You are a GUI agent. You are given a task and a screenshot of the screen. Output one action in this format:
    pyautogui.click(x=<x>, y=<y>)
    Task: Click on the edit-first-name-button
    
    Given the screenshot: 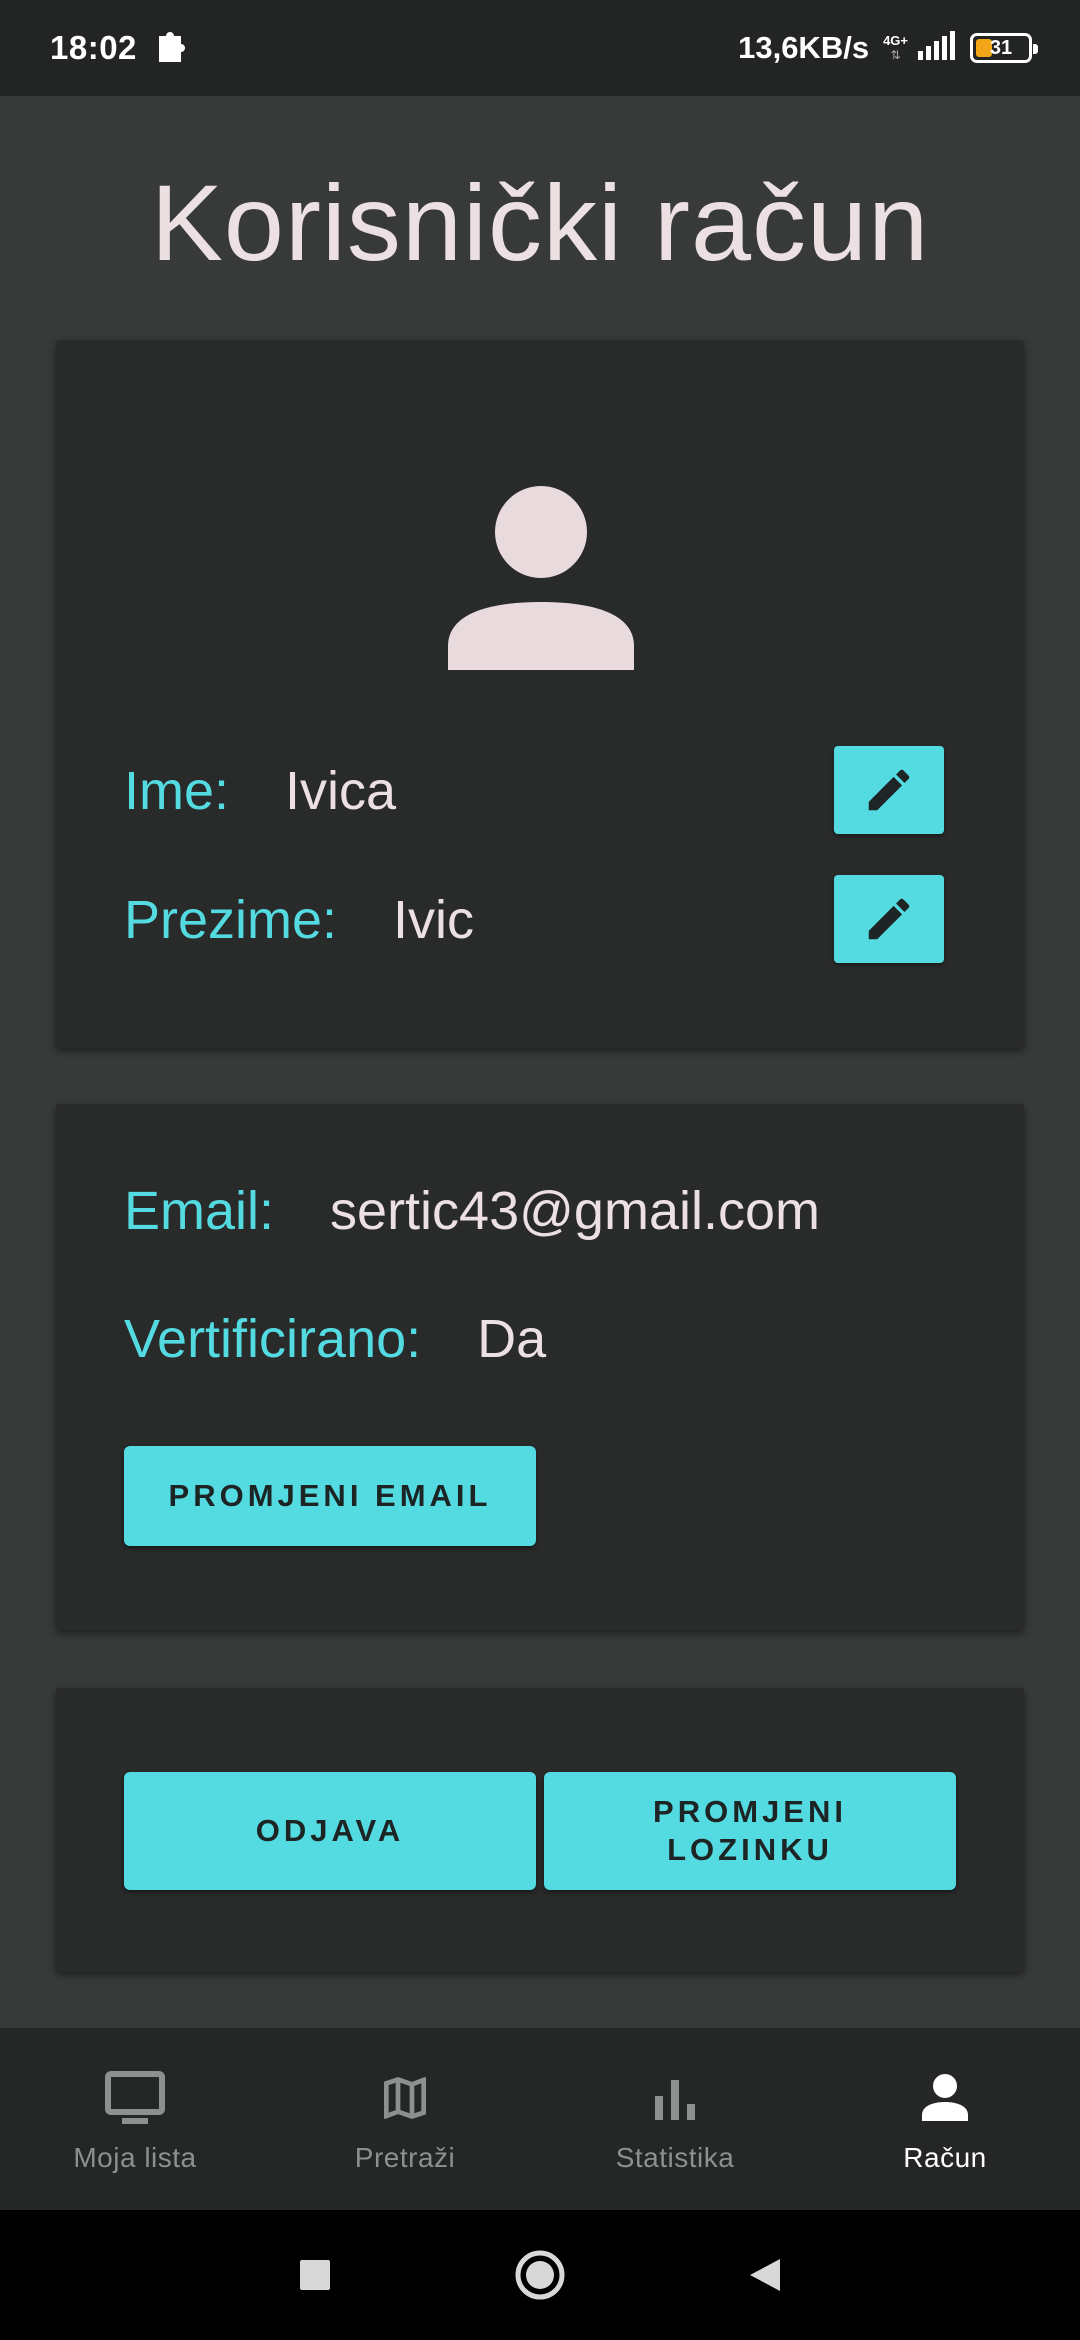 What is the action you would take?
    pyautogui.click(x=889, y=790)
    